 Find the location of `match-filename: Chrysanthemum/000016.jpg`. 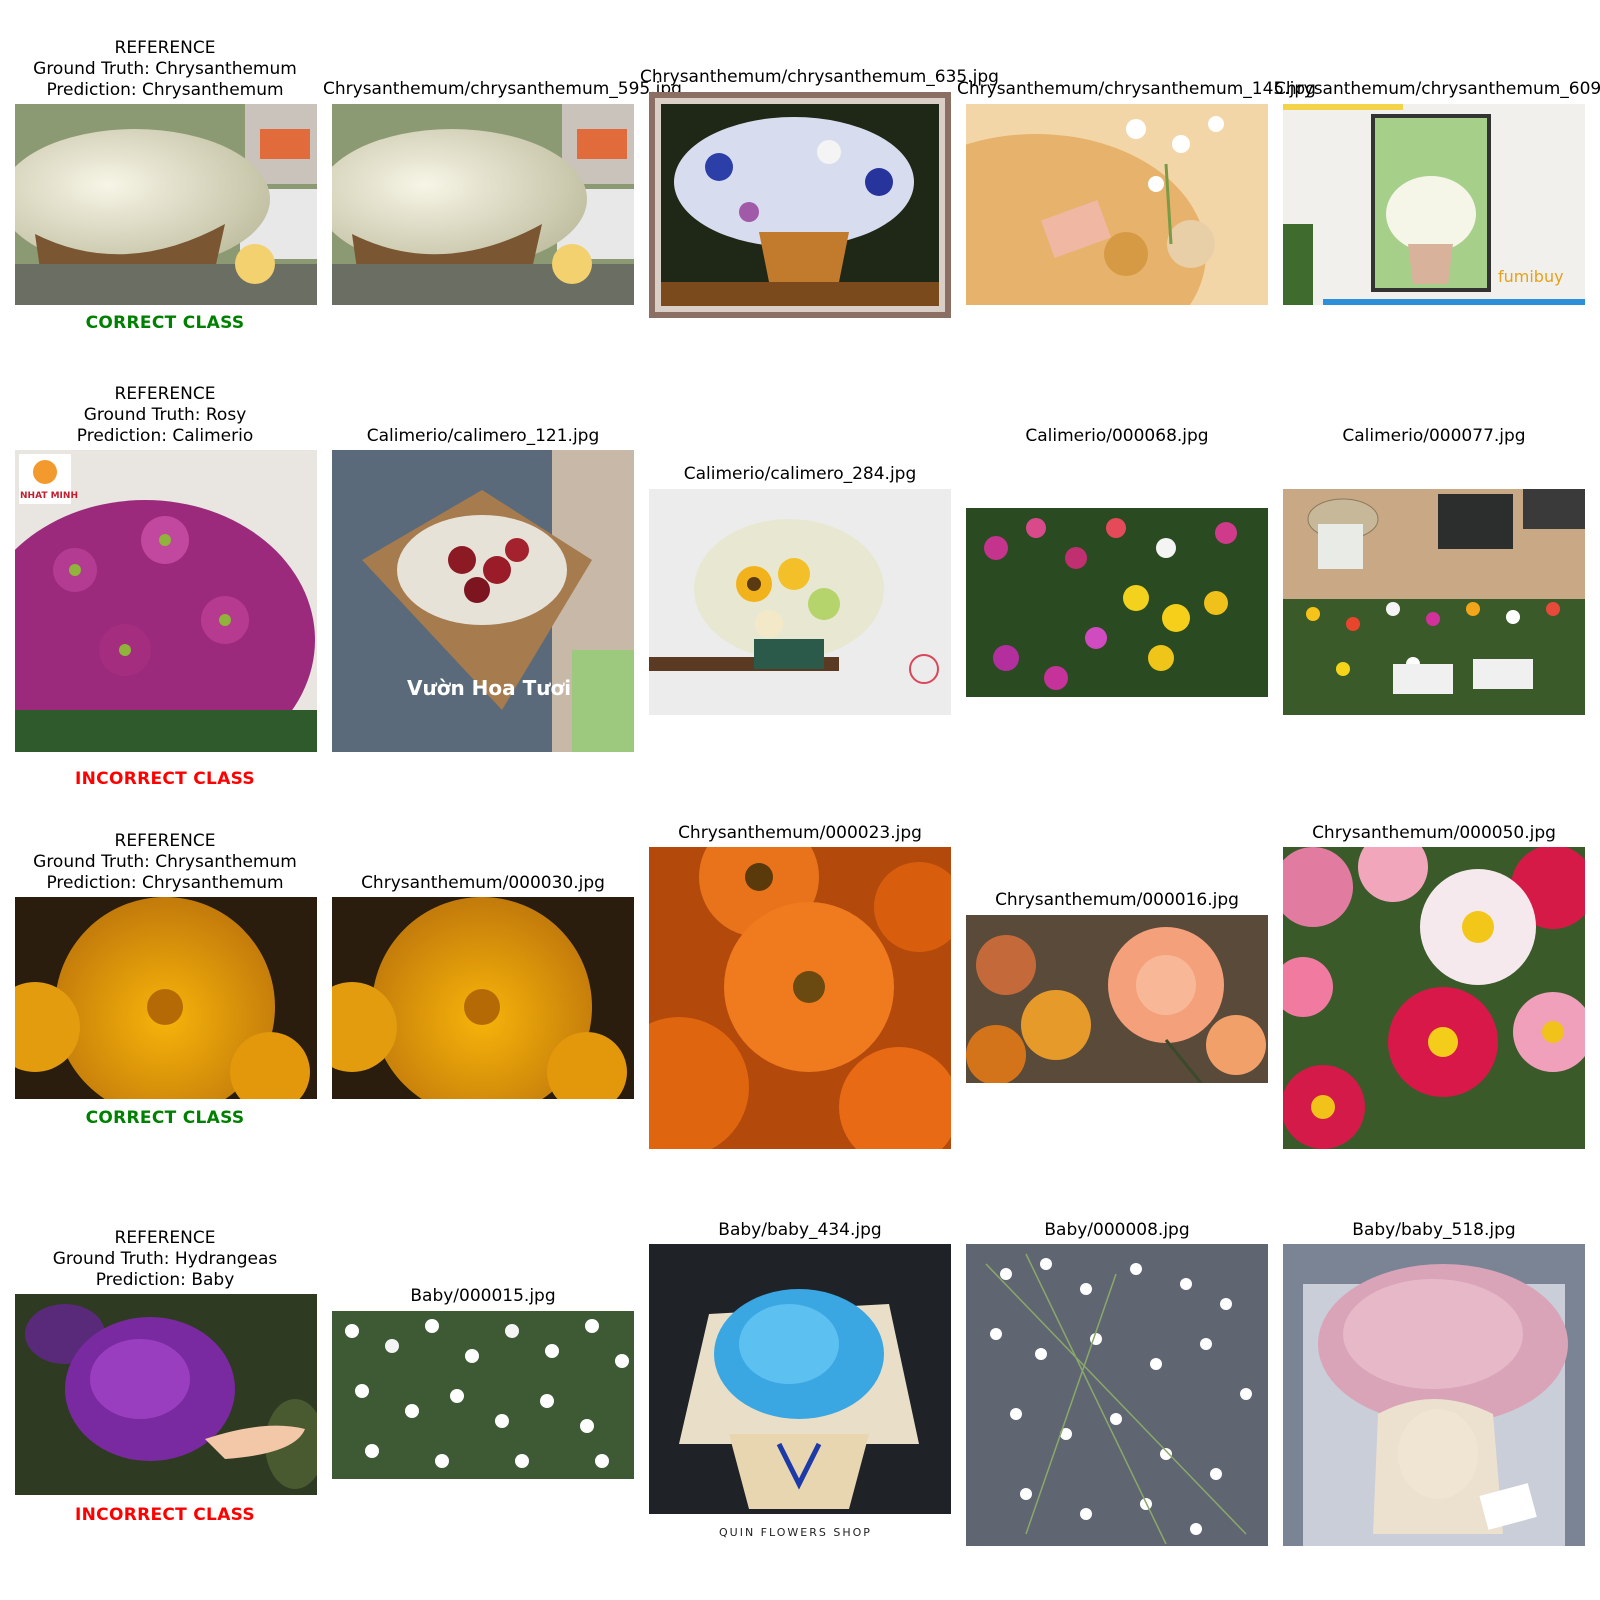

match-filename: Chrysanthemum/000016.jpg is located at coordinates (1117, 900).